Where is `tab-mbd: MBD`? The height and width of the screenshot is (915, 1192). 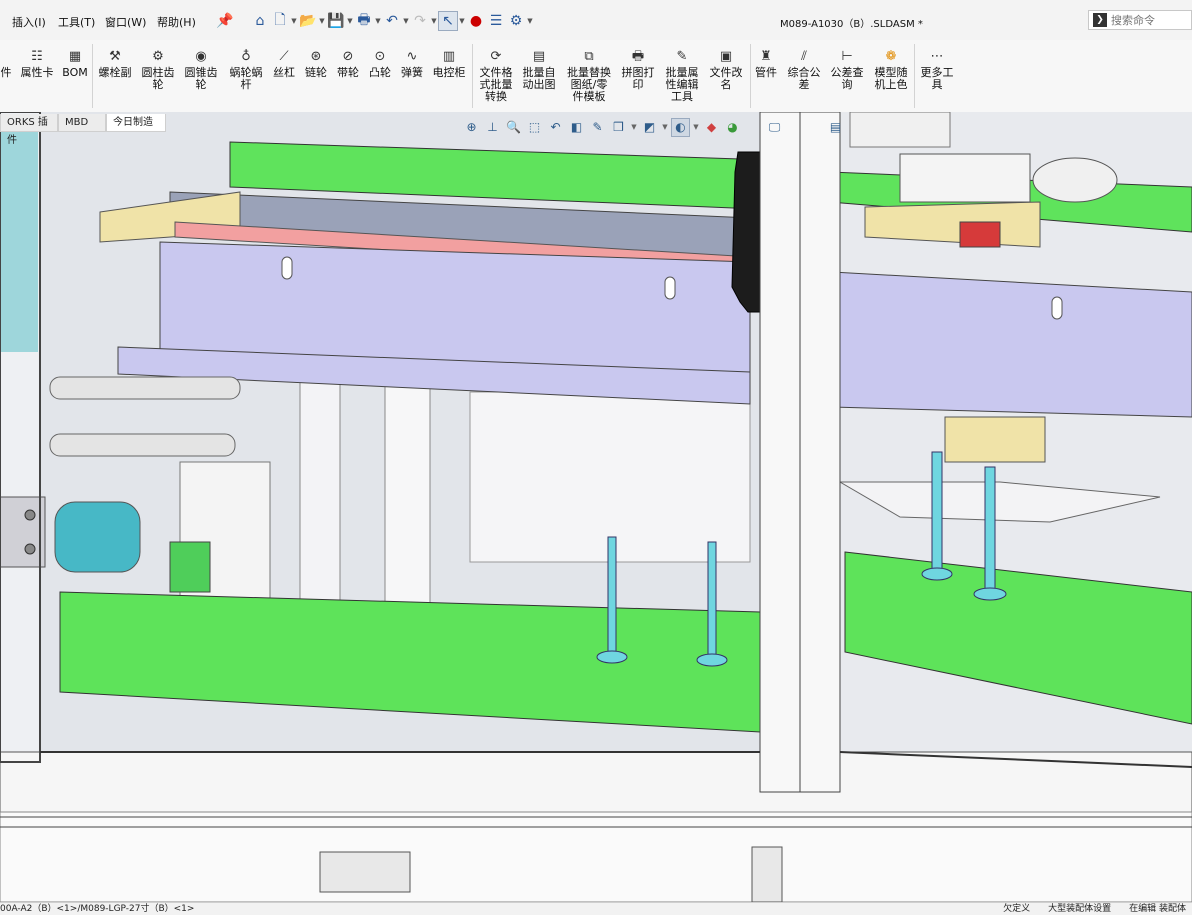
tab-mbd: MBD is located at coordinates (82, 123).